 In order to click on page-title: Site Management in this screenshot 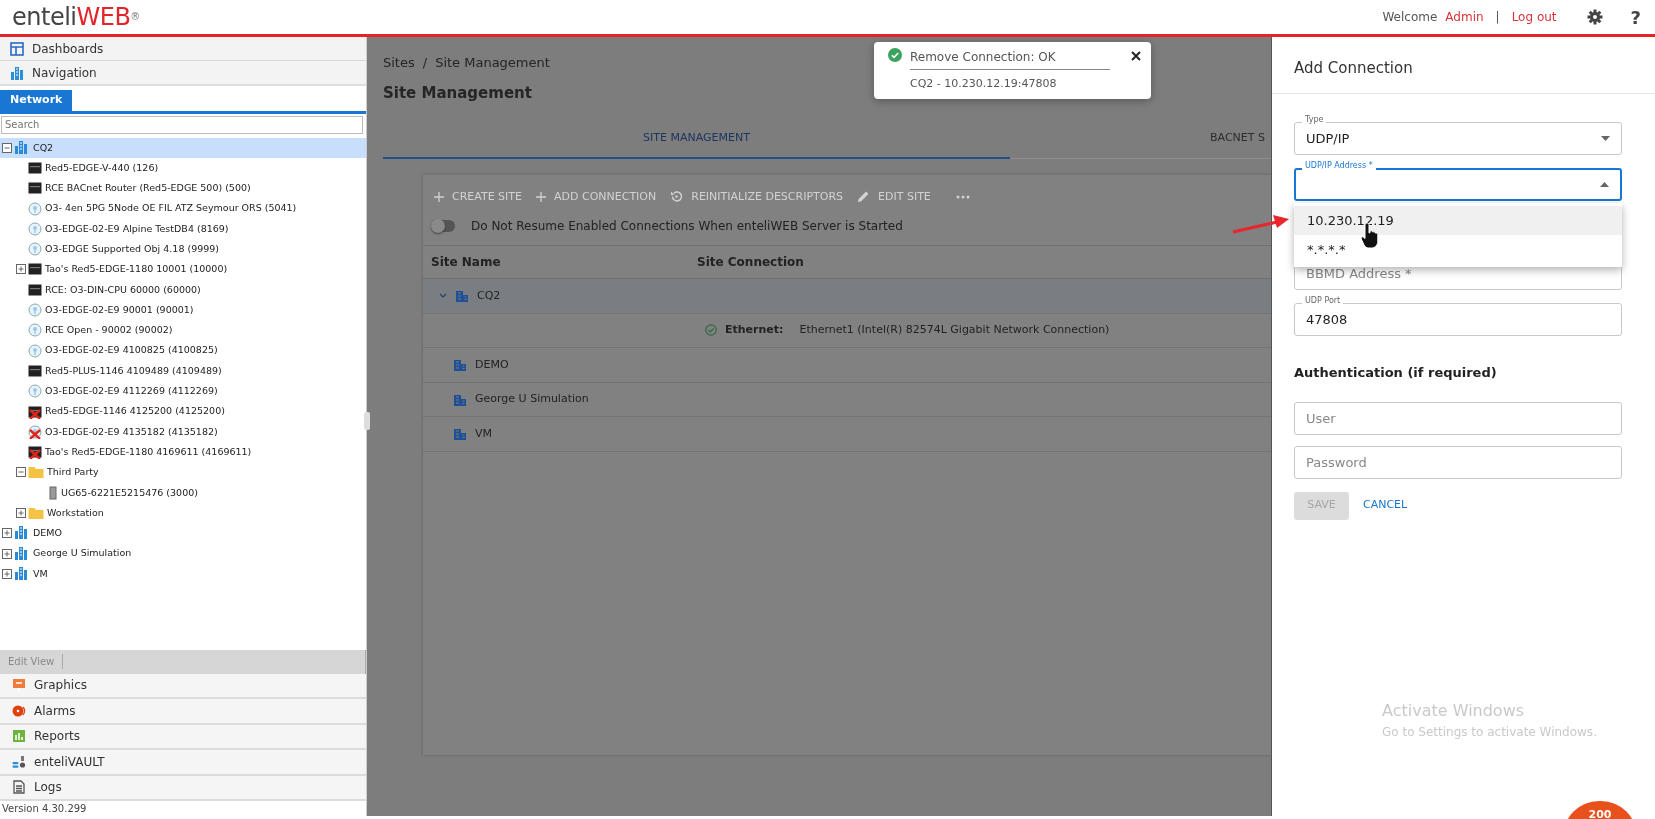, I will do `click(457, 93)`.